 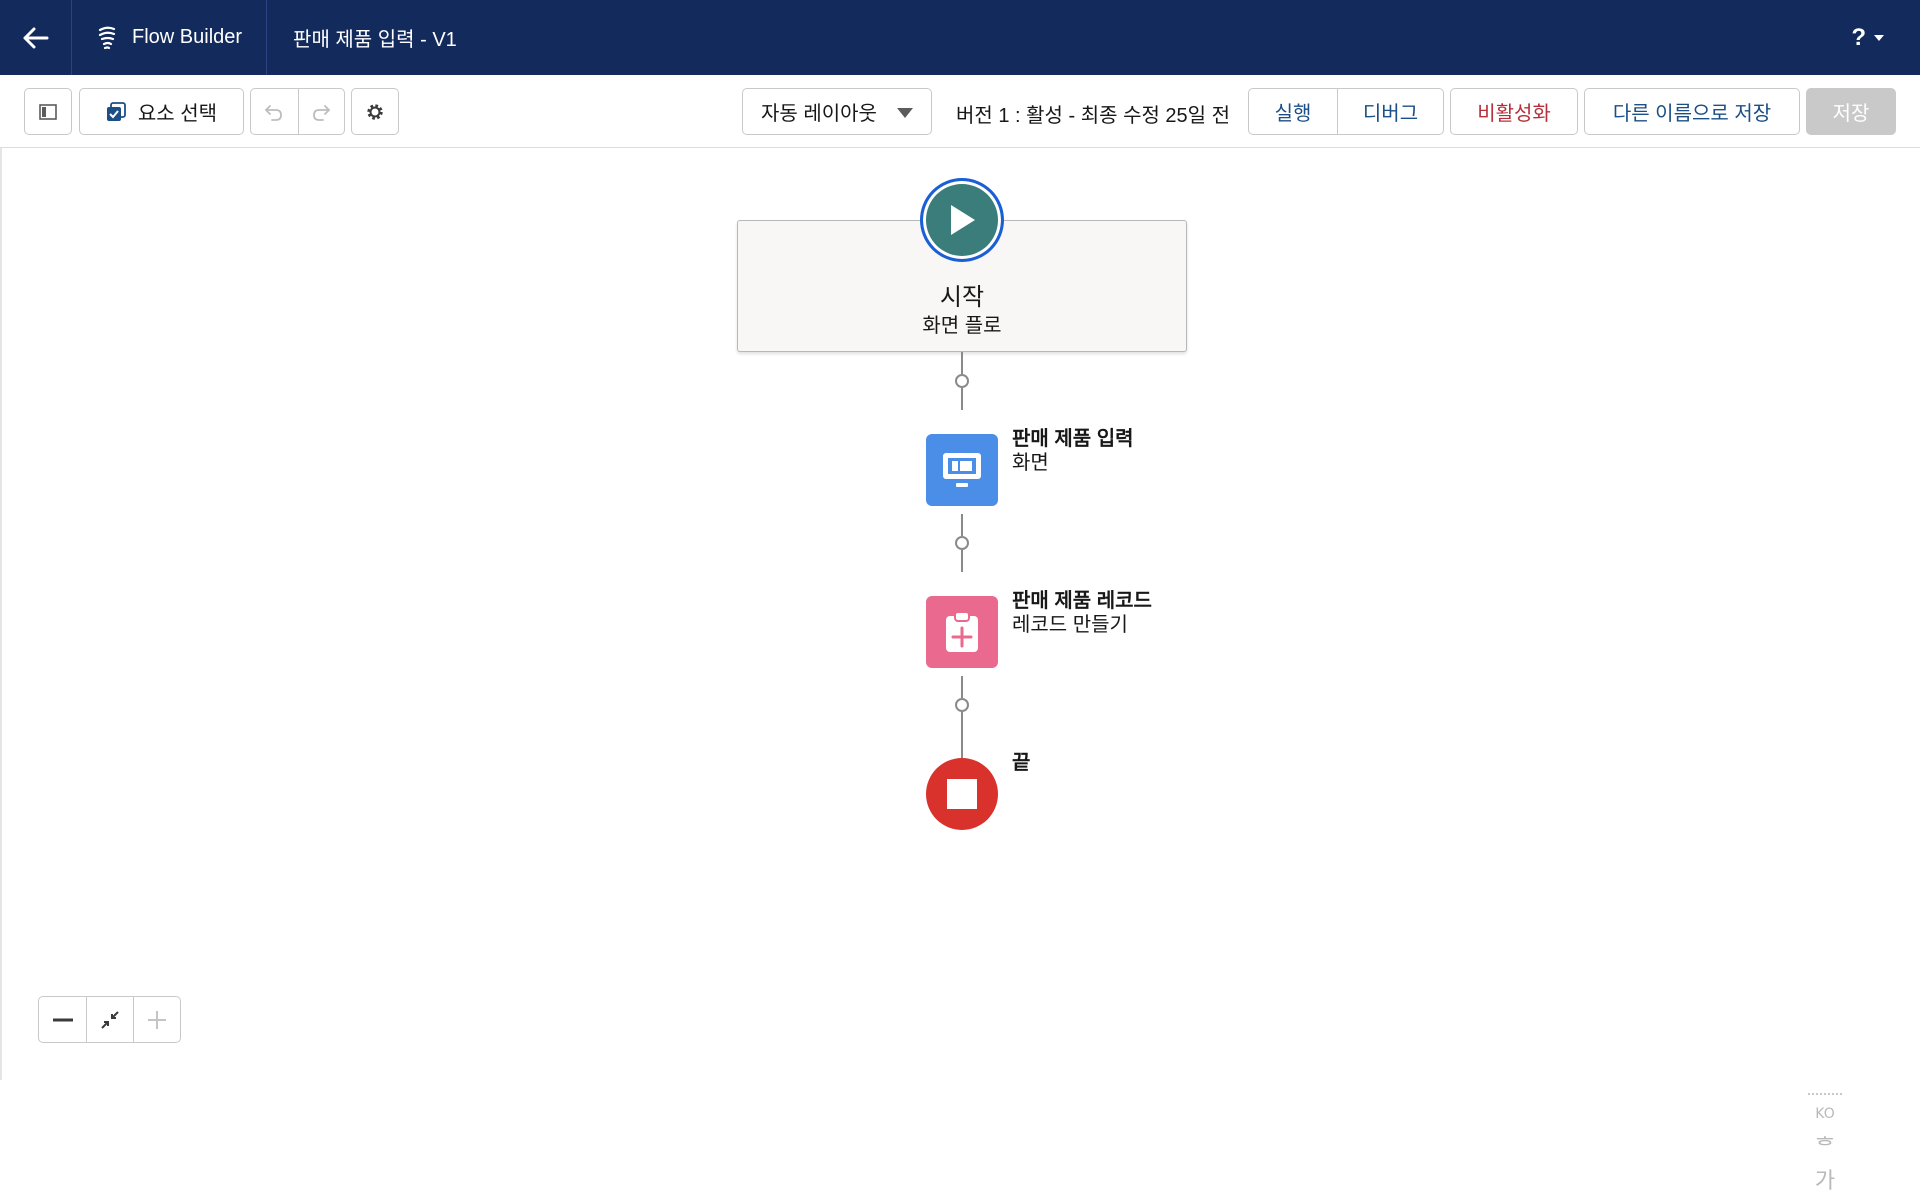 I want to click on start-node, so click(x=962, y=220).